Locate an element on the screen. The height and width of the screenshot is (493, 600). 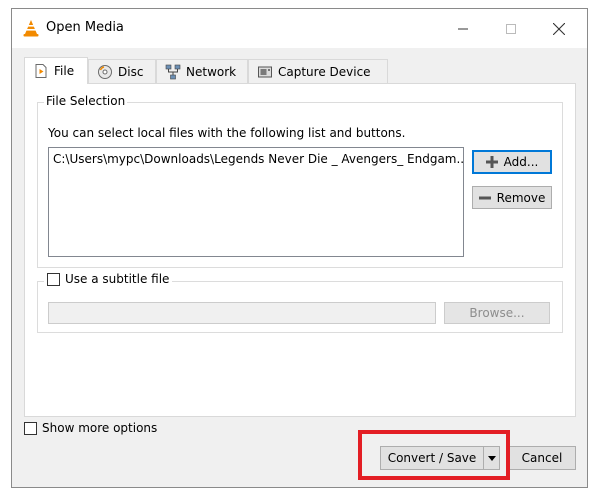
show-more-options: Show more options is located at coordinates (90, 428).